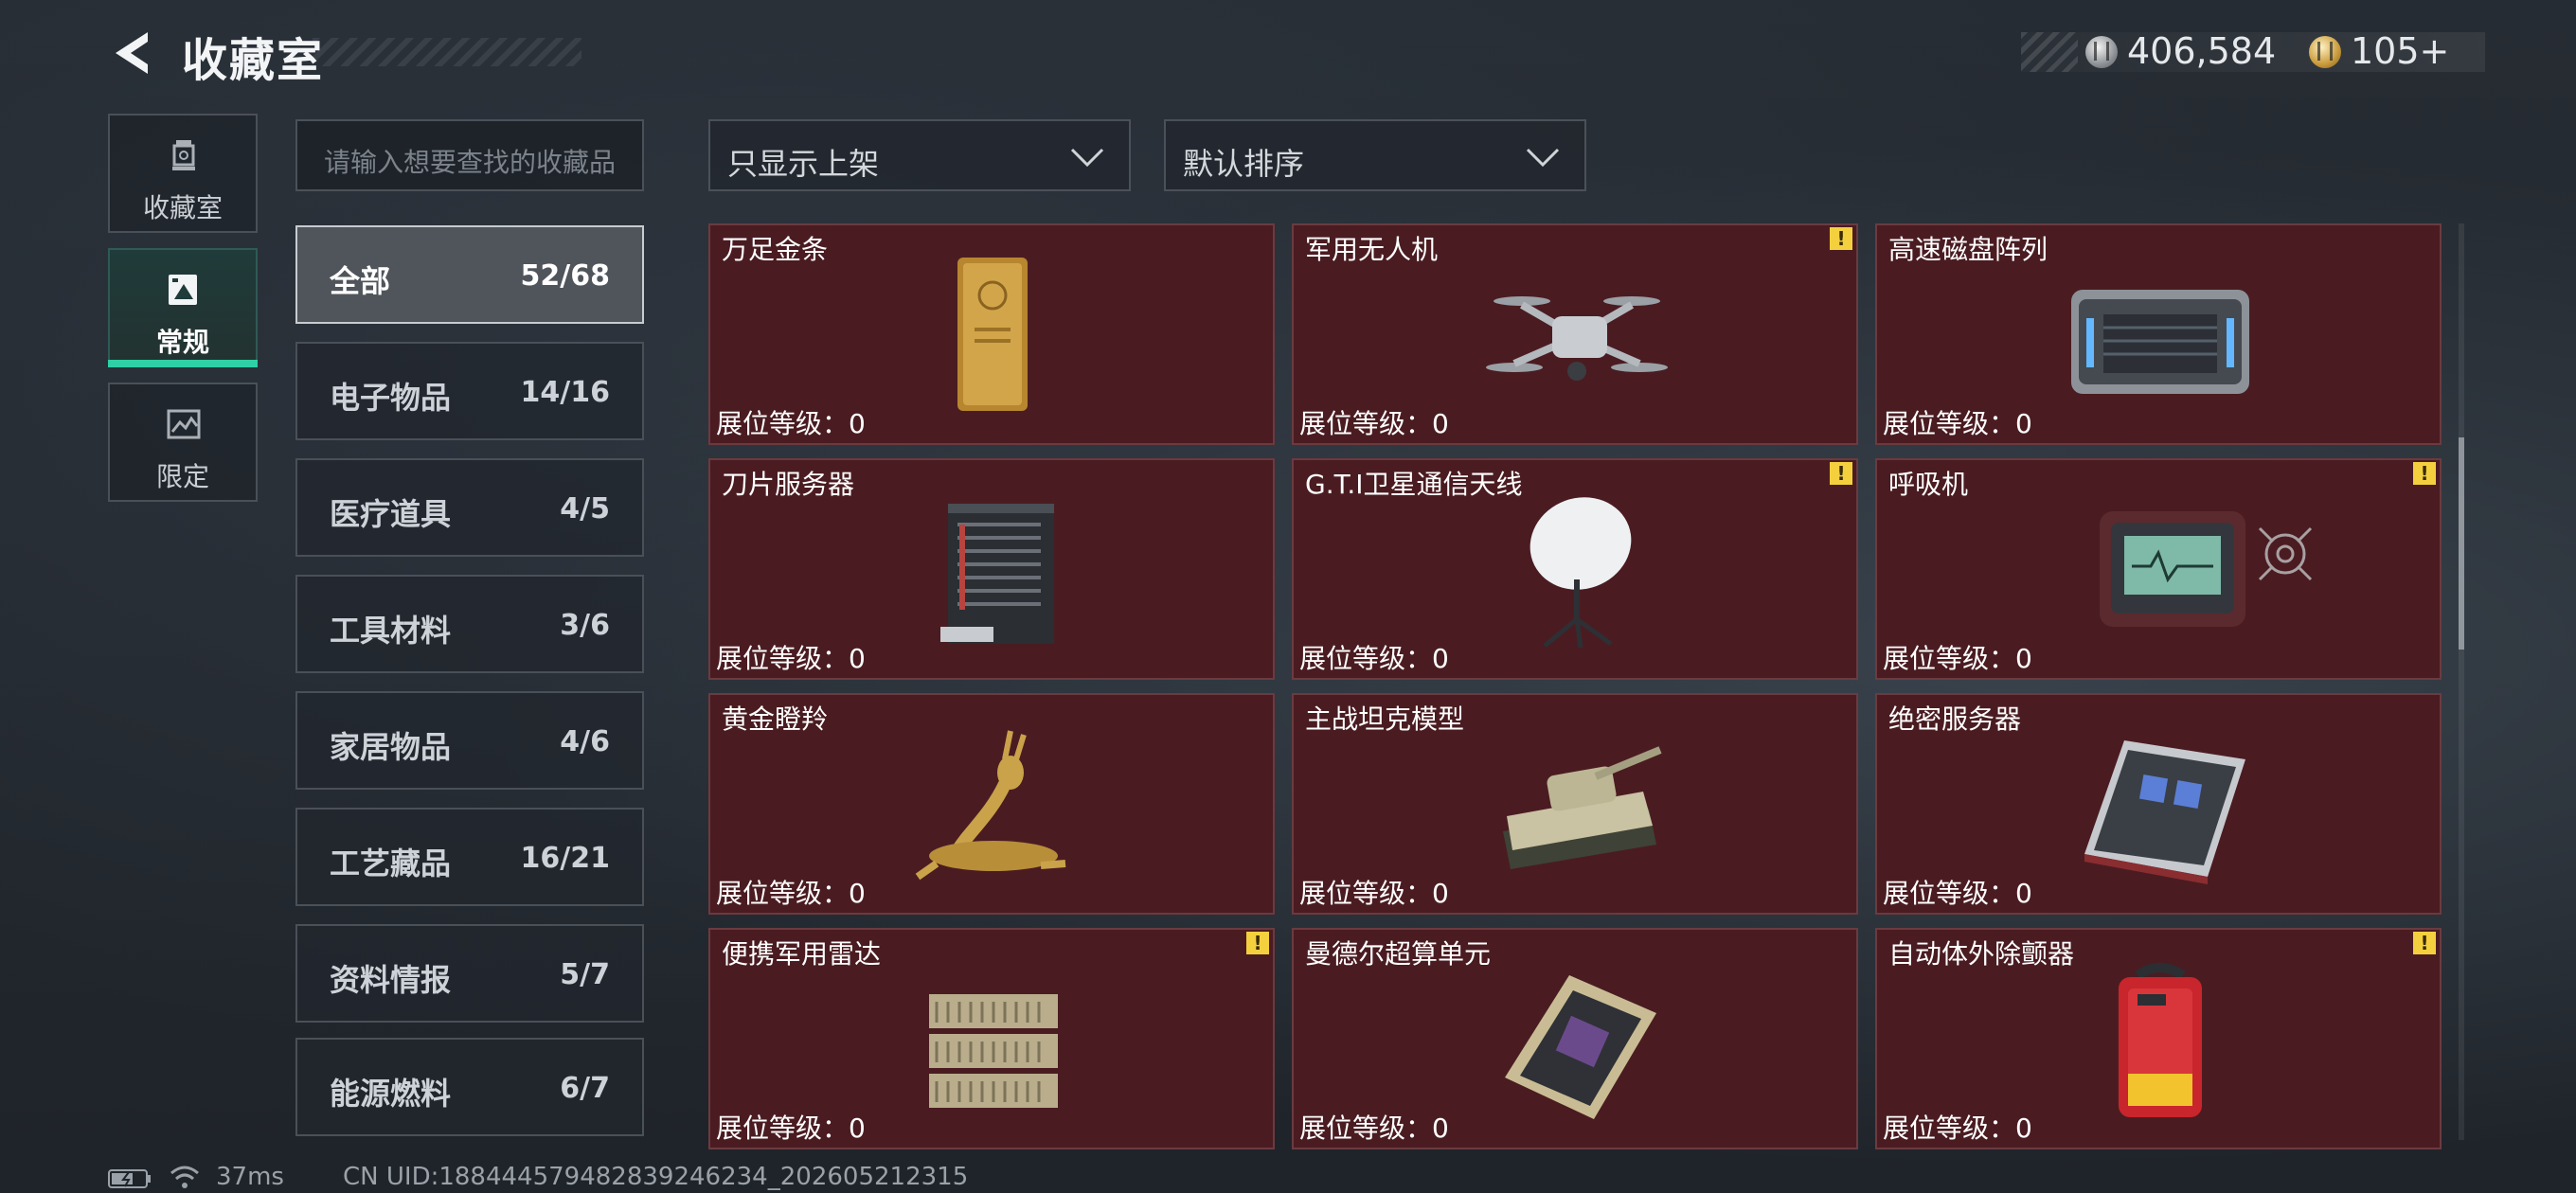  I want to click on category-tools: 工具材料 3/6, so click(469, 624).